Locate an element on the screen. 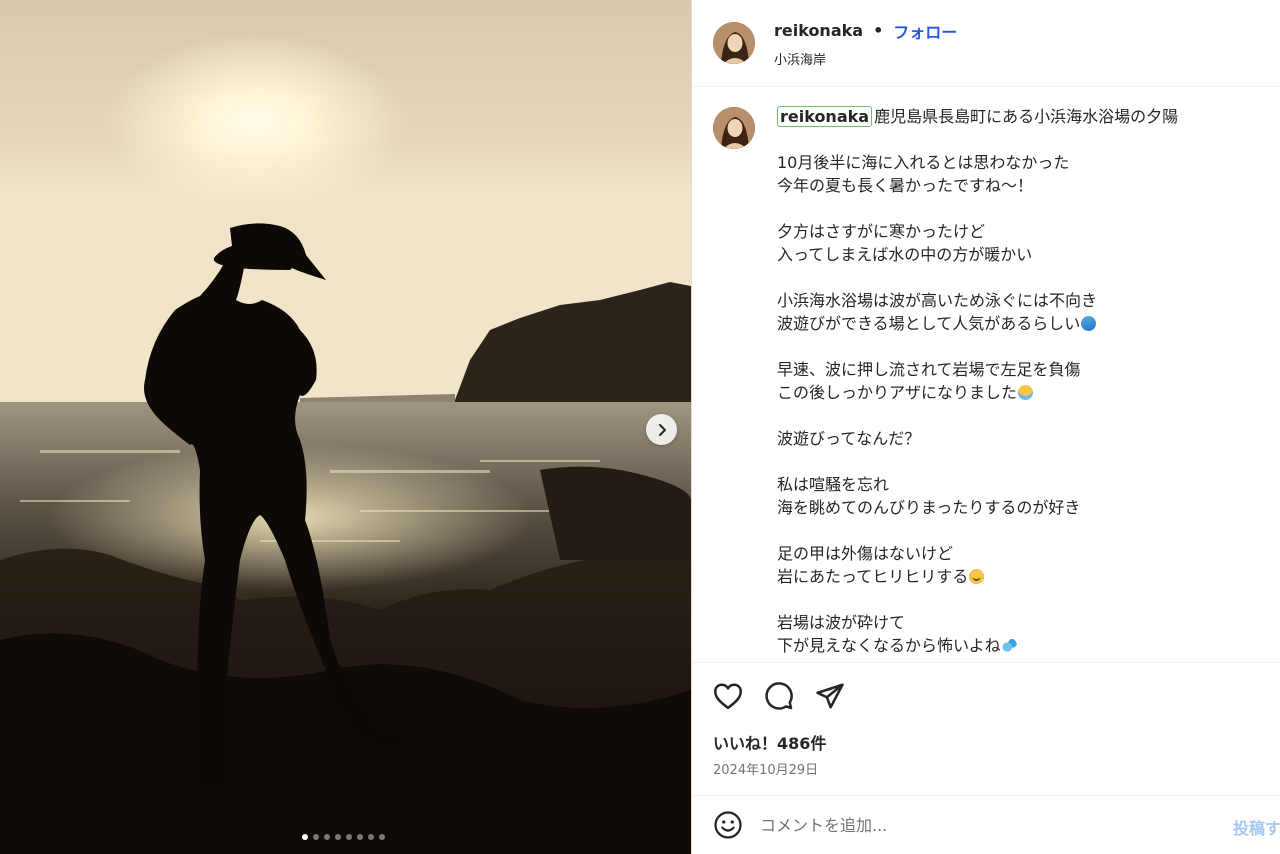  caption-line-text: この後しっかりアザになりました is located at coordinates (897, 392).